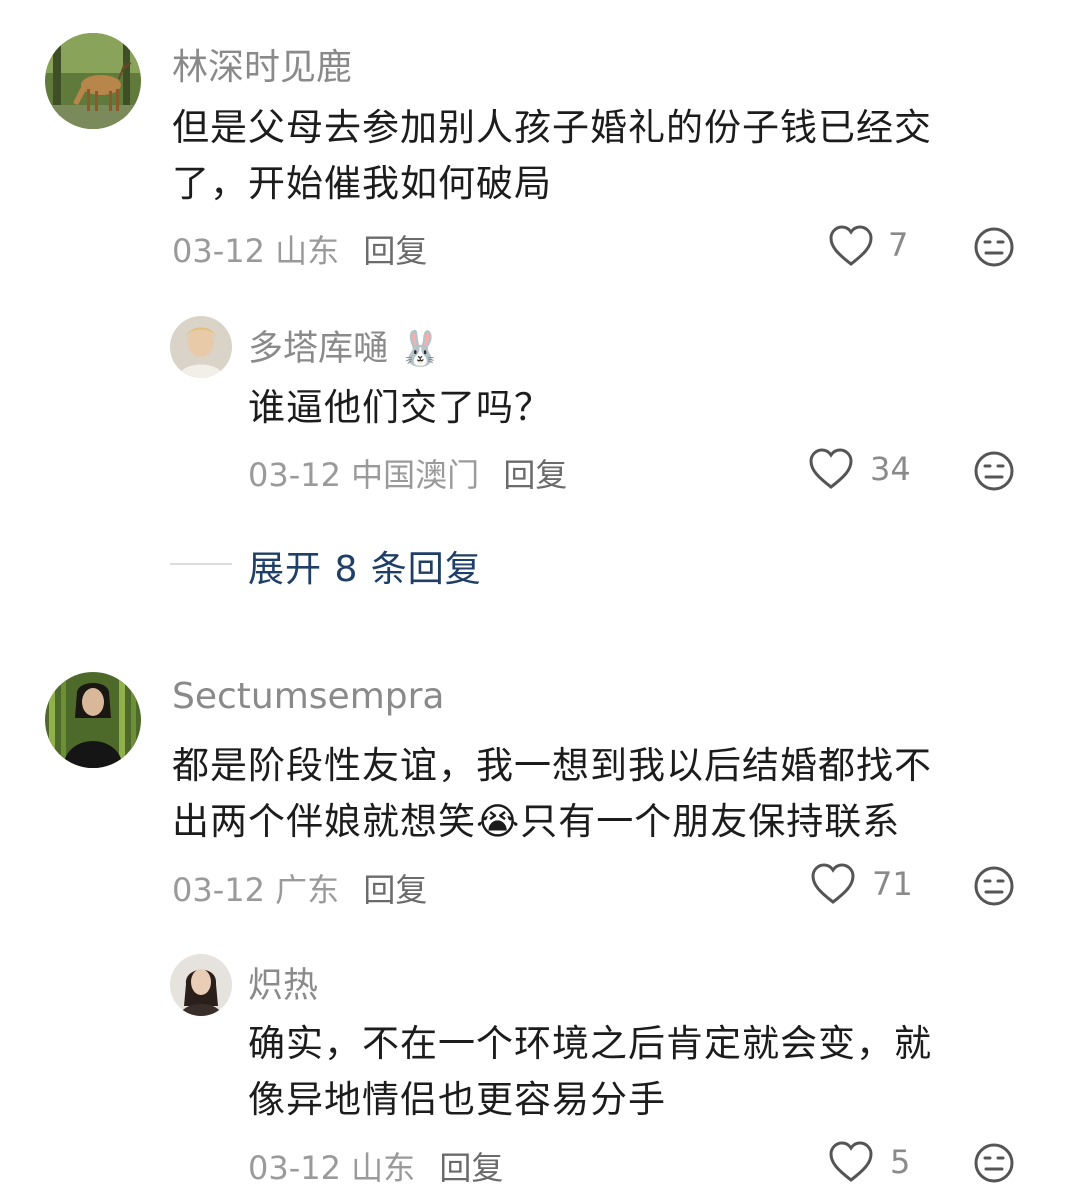 This screenshot has width=1080, height=1189. What do you see at coordinates (283, 982) in the screenshot?
I see `reply-username: 炽热` at bounding box center [283, 982].